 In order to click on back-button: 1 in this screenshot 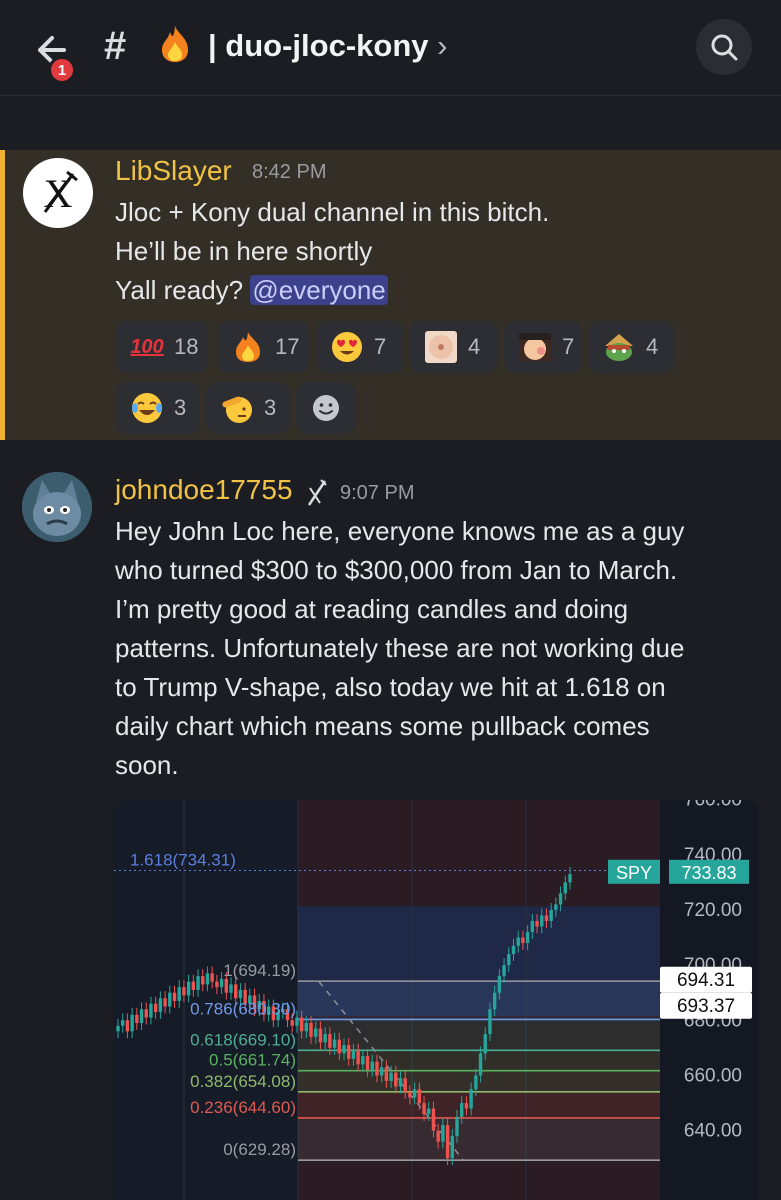, I will do `click(52, 54)`.